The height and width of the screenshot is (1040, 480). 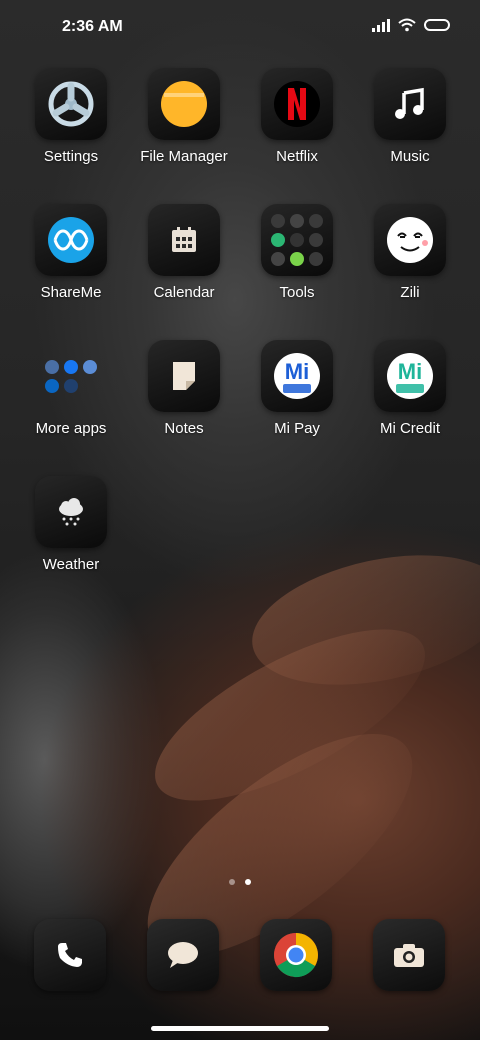 What do you see at coordinates (71, 512) in the screenshot?
I see `weather-icon` at bounding box center [71, 512].